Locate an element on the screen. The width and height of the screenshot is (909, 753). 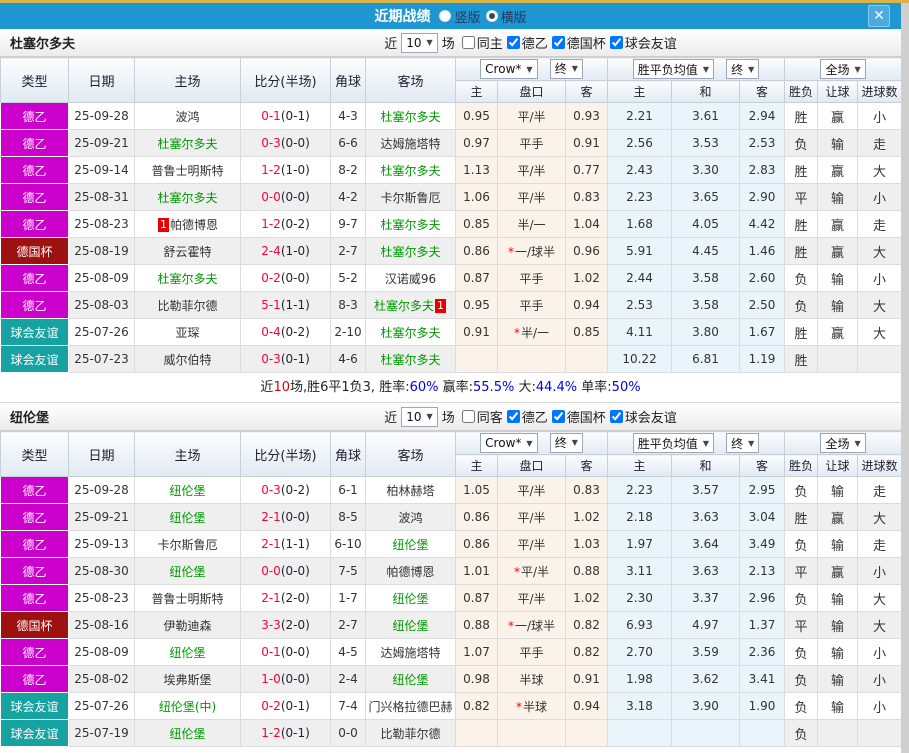
avg-away-odds: 2.83 is located at coordinates (762, 170).